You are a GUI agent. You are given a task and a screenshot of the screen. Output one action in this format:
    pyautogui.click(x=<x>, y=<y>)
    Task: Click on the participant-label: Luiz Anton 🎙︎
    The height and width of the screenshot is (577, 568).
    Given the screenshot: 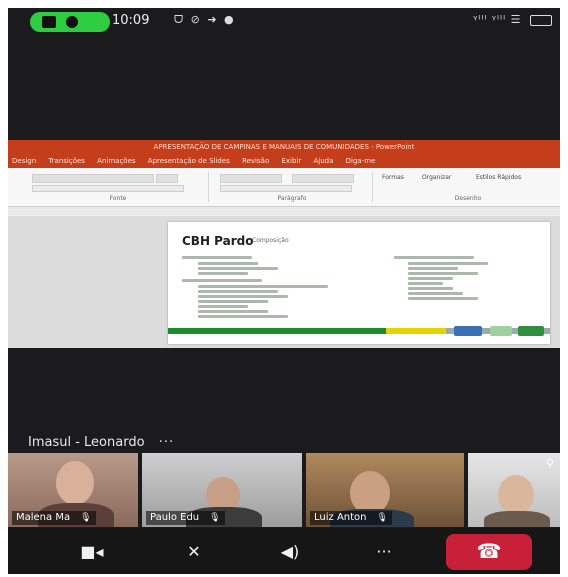 What is the action you would take?
    pyautogui.click(x=351, y=518)
    